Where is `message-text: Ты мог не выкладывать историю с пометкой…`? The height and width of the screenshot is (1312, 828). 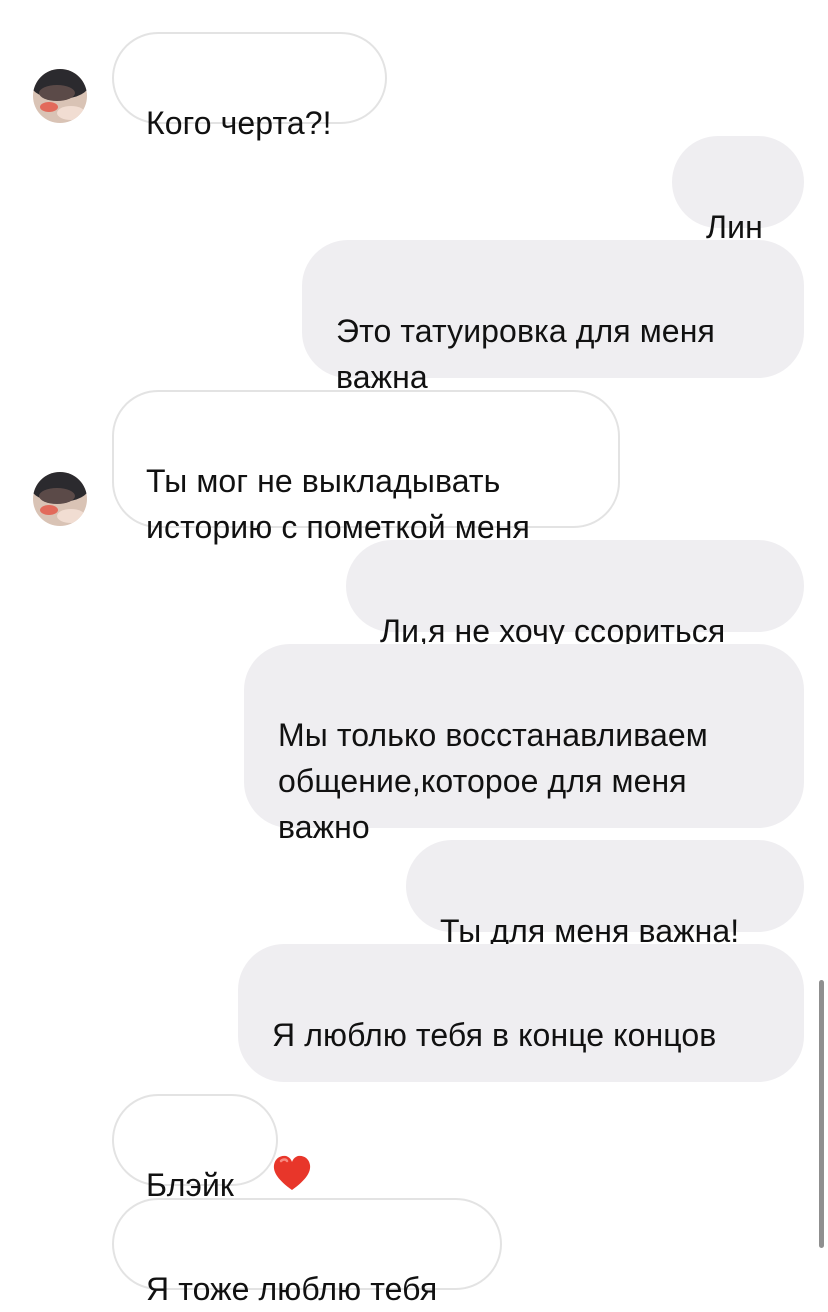 message-text: Ты мог не выкладывать историю с пометкой… is located at coordinates (338, 504).